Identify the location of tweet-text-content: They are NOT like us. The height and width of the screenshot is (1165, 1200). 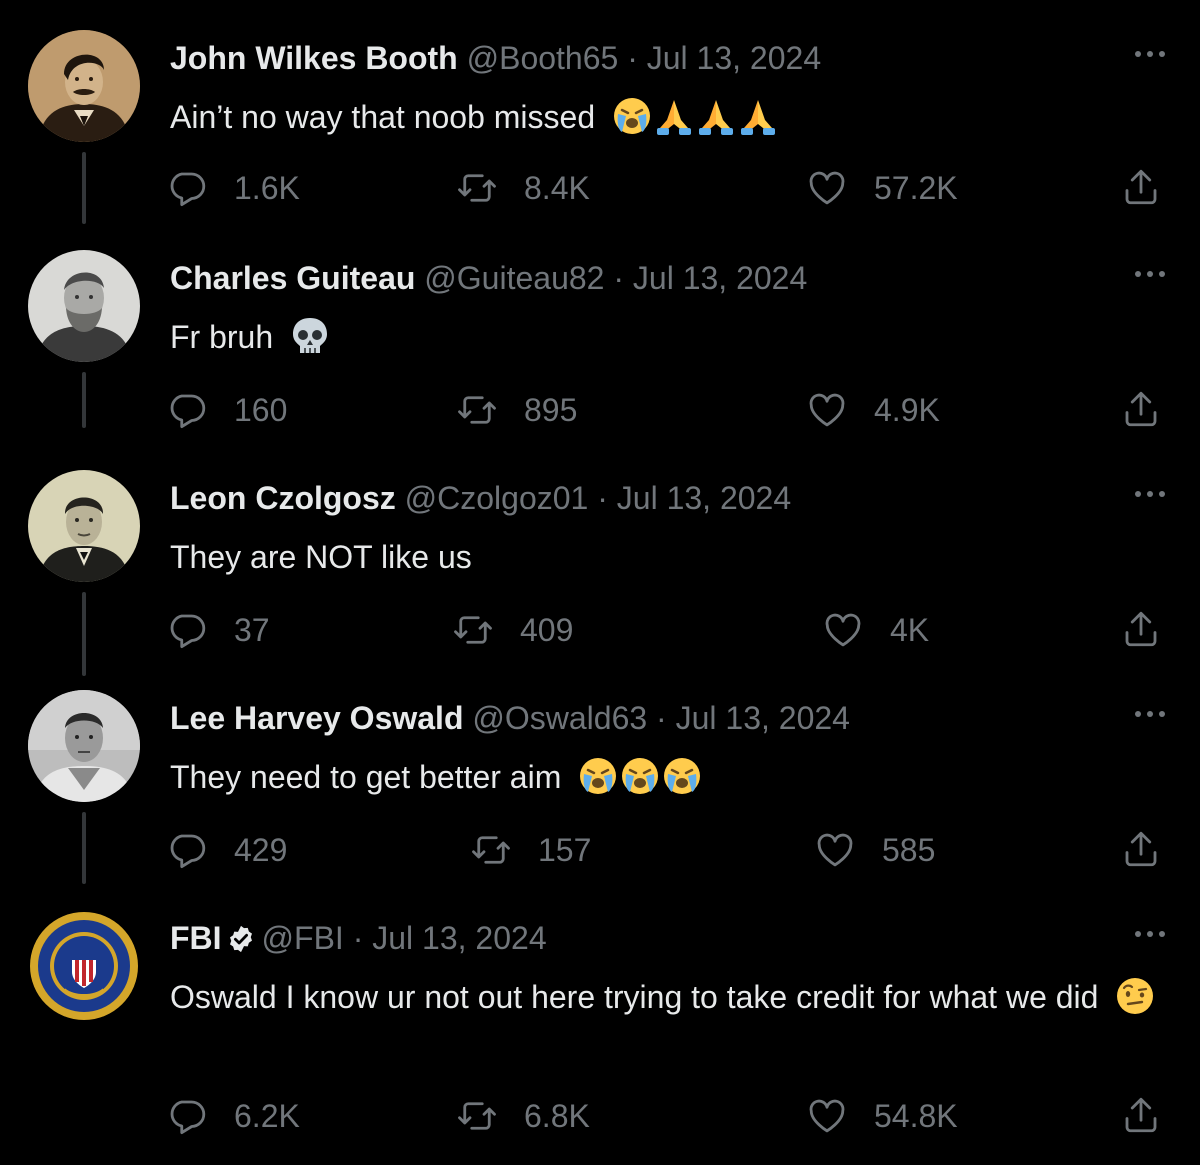
(321, 557).